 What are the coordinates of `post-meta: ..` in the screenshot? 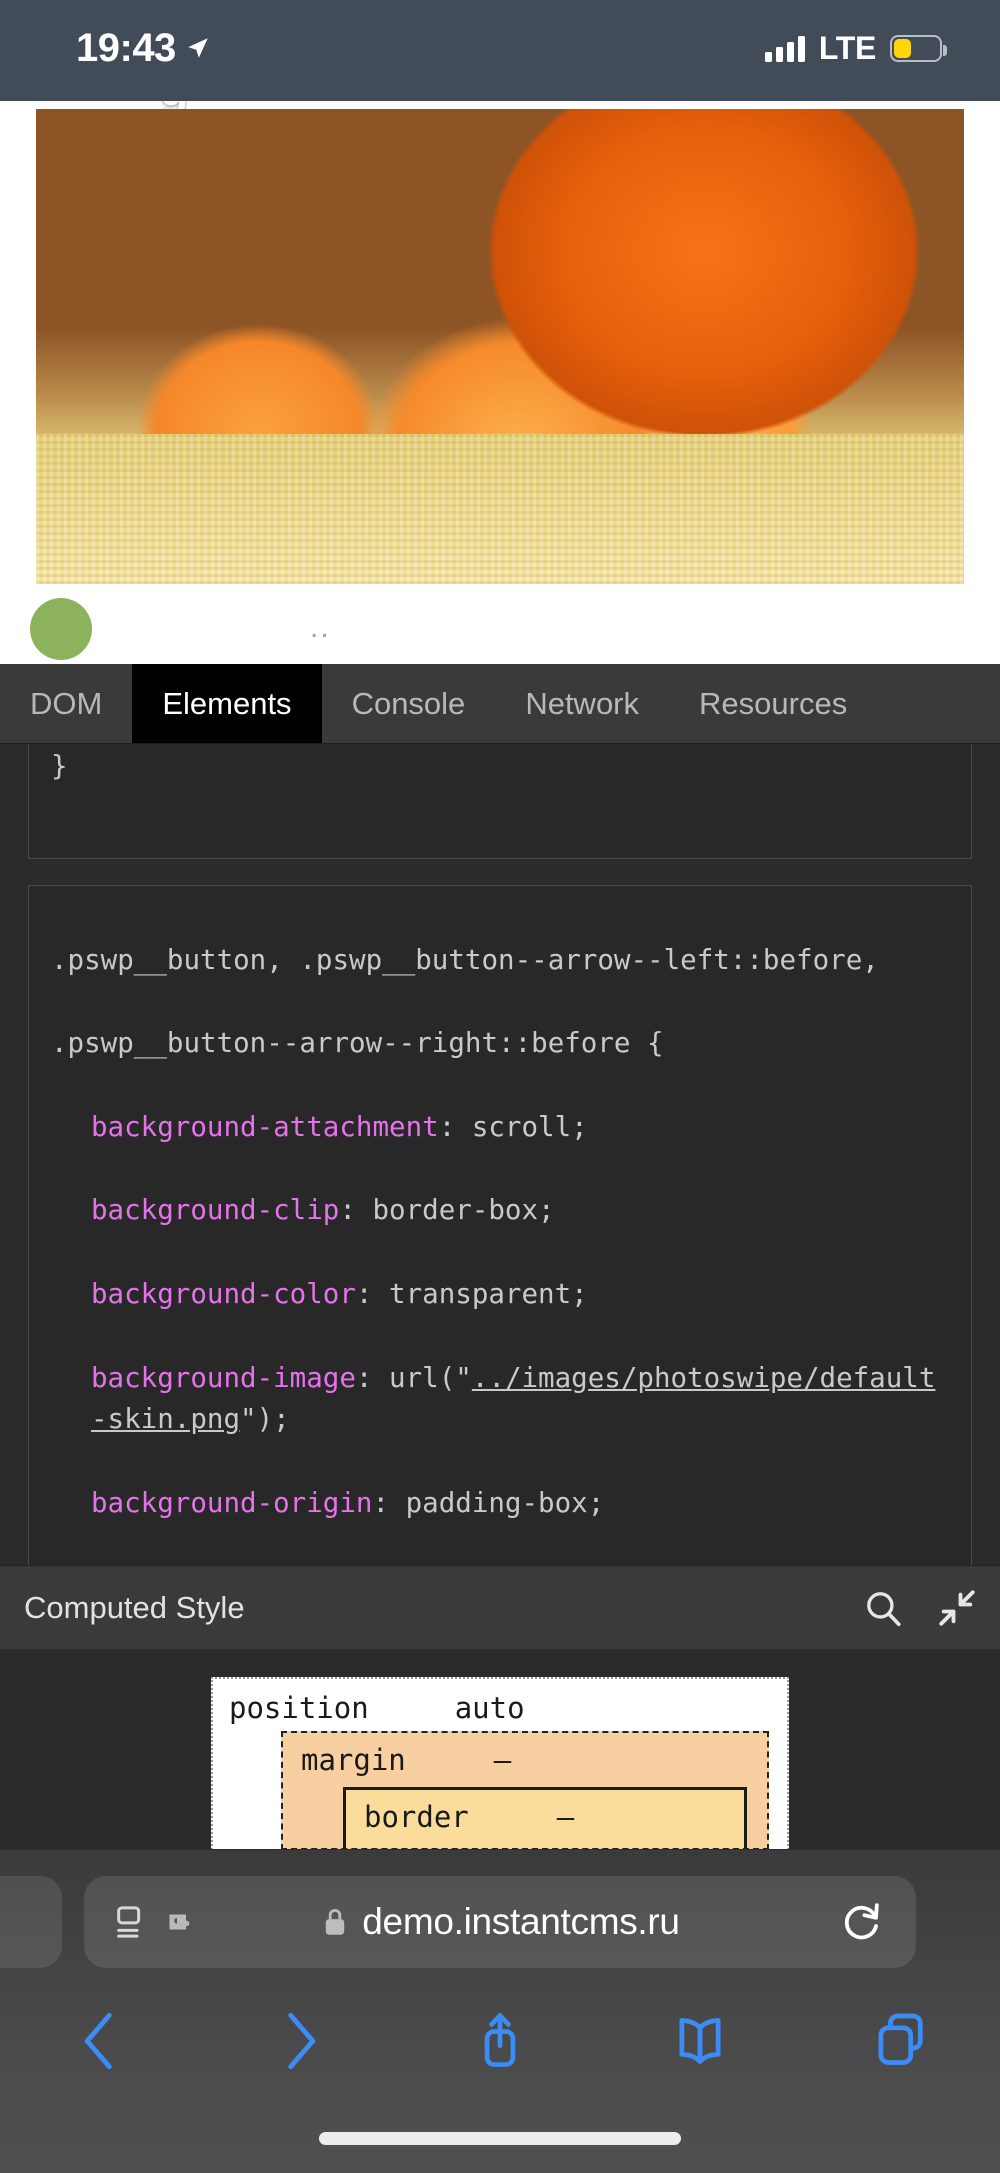 It's located at (320, 627).